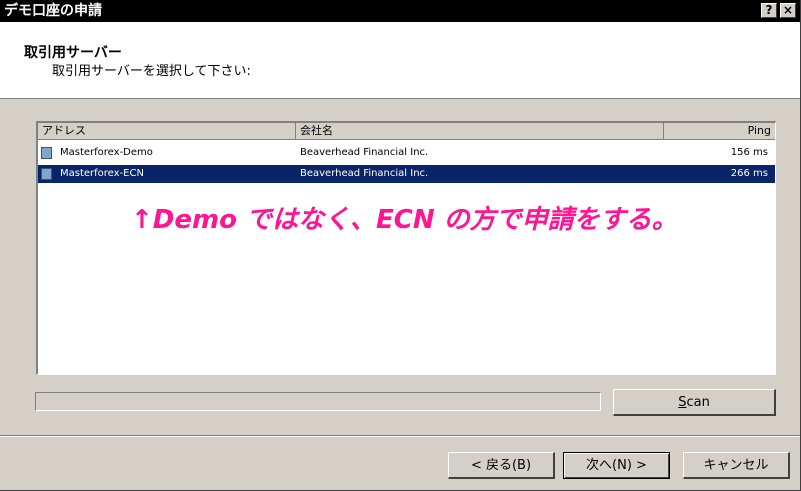 This screenshot has width=801, height=491. I want to click on server-address: Masterforex-Demo, so click(106, 152).